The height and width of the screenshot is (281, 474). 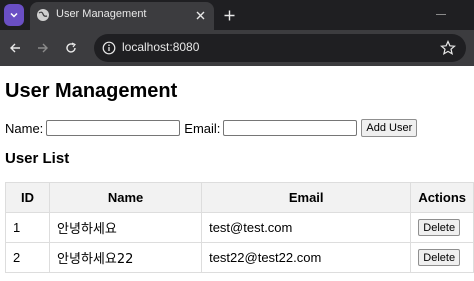 I want to click on add-user-button: Add User, so click(x=389, y=128).